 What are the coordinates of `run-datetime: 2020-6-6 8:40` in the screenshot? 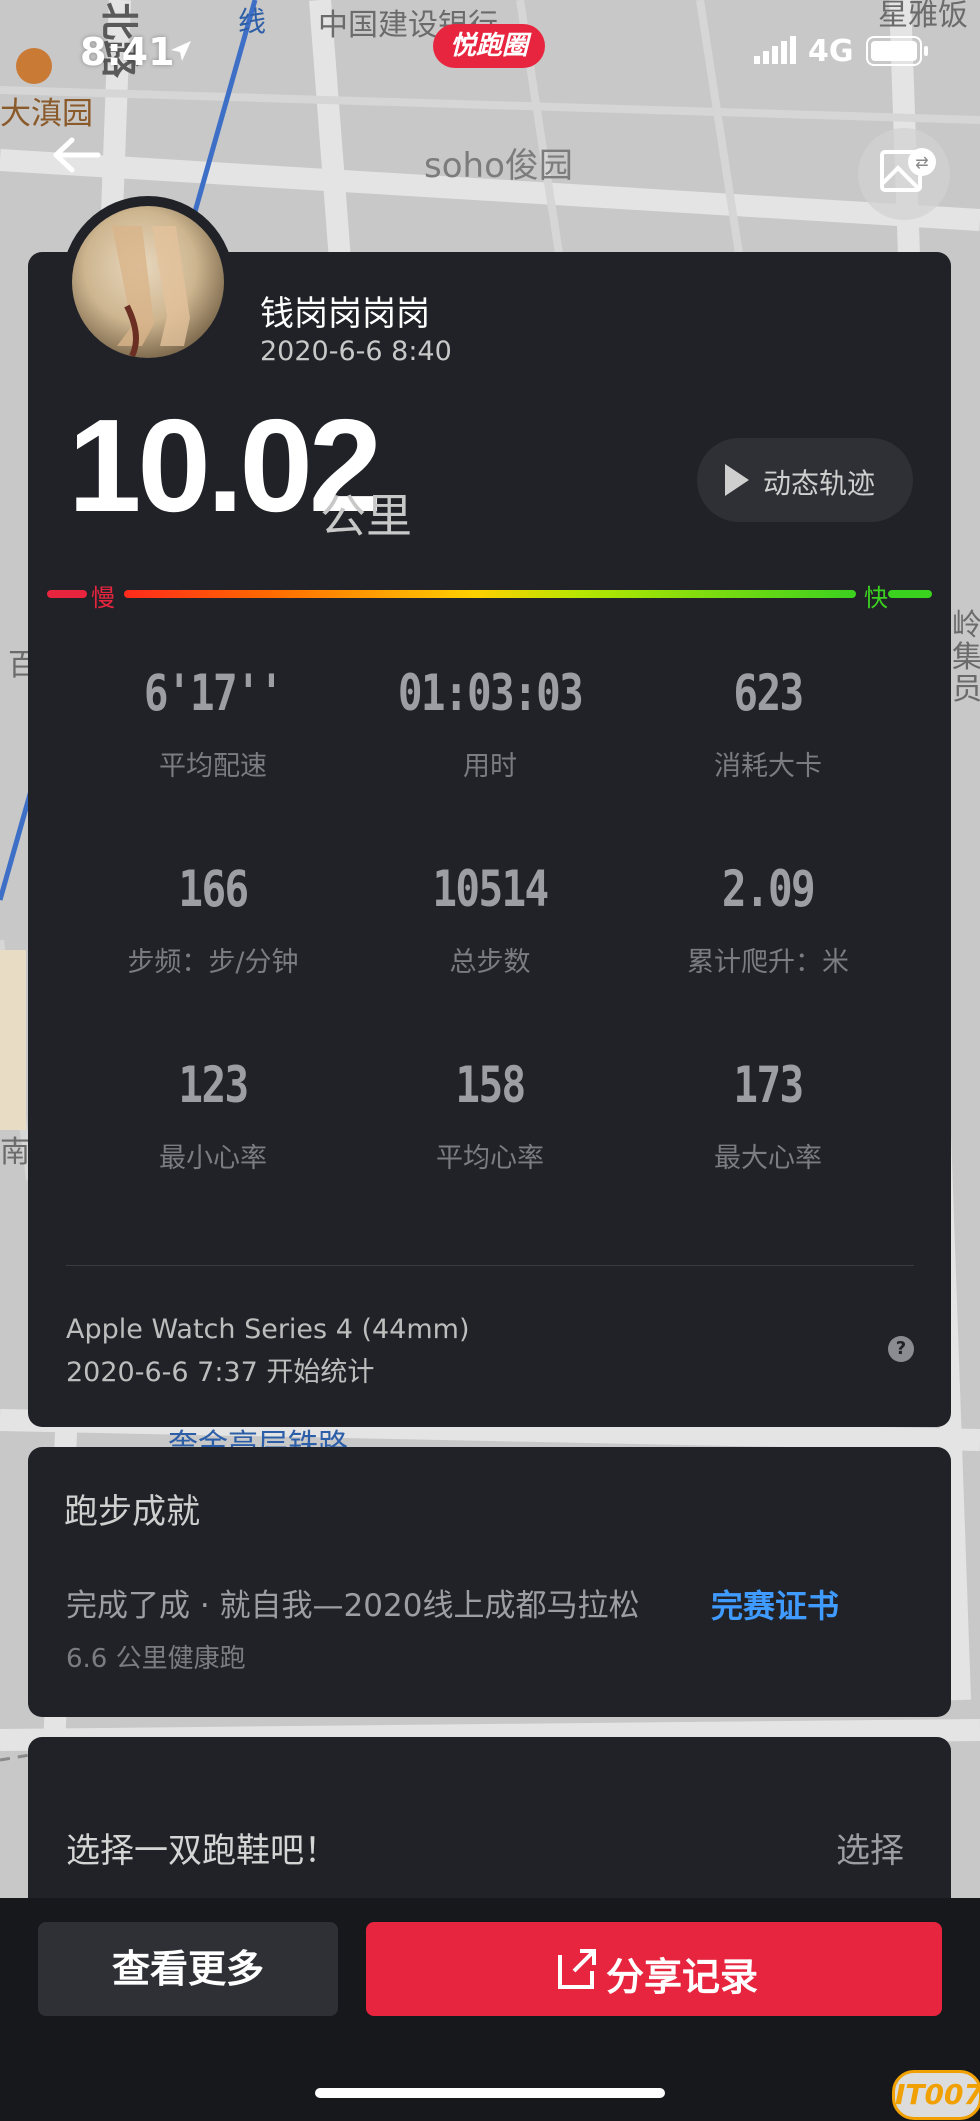 It's located at (356, 351).